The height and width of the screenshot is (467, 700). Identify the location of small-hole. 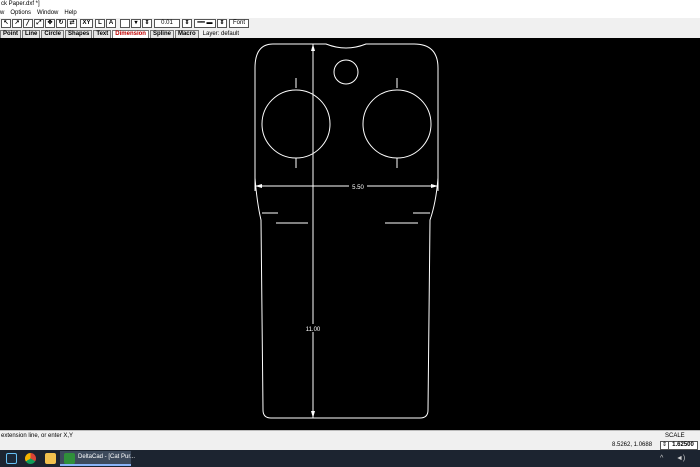
(346, 72).